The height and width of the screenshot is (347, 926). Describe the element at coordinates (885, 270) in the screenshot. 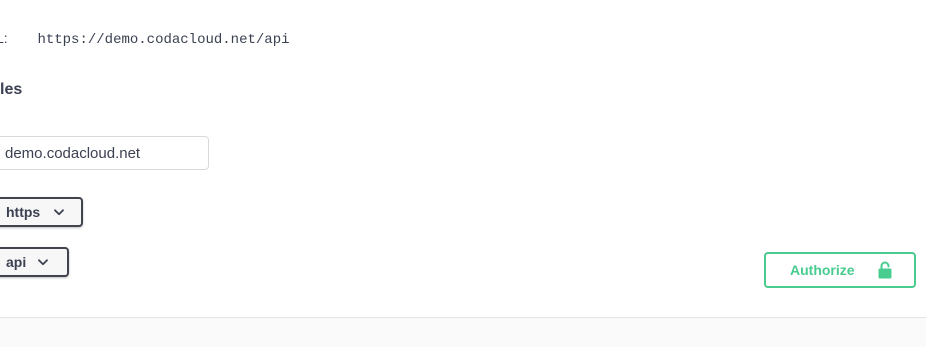

I see `unlocked-padlock-icon` at that location.